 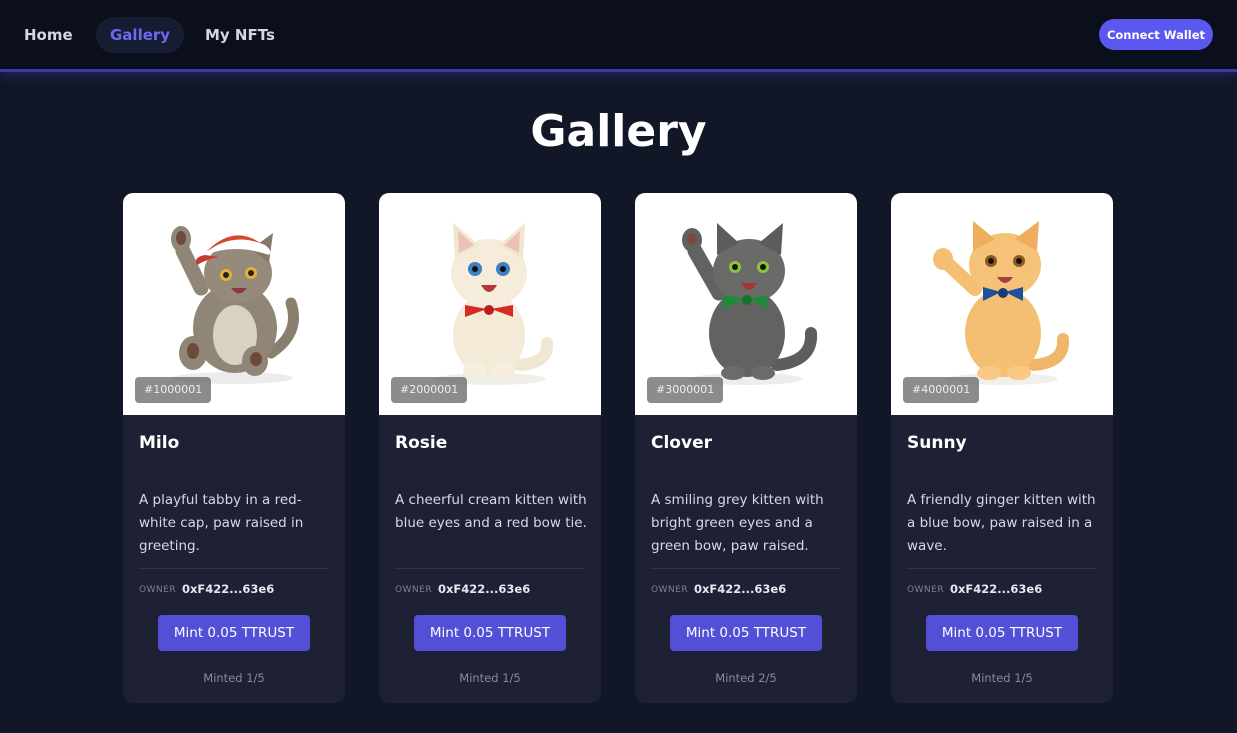 I want to click on nft-image: #2000001, so click(x=490, y=304).